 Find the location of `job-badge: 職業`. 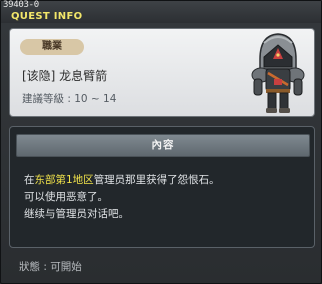

job-badge: 職業 is located at coordinates (52, 47).